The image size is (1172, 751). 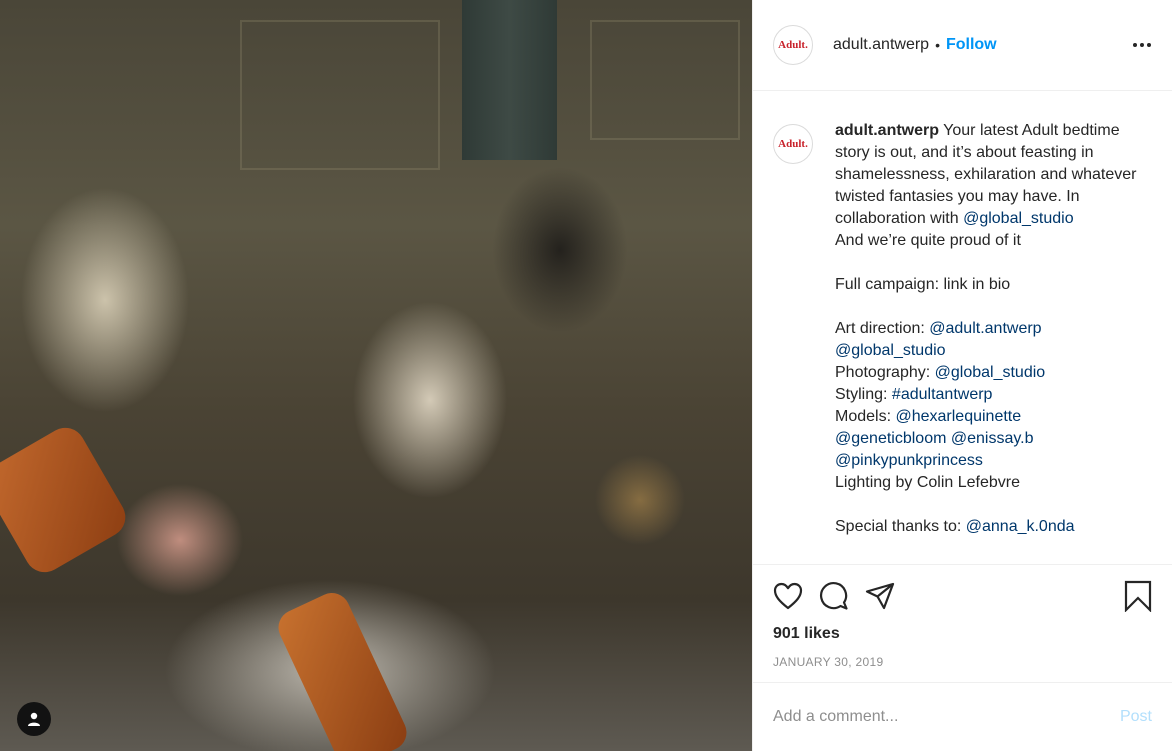 What do you see at coordinates (509, 80) in the screenshot?
I see `green-column` at bounding box center [509, 80].